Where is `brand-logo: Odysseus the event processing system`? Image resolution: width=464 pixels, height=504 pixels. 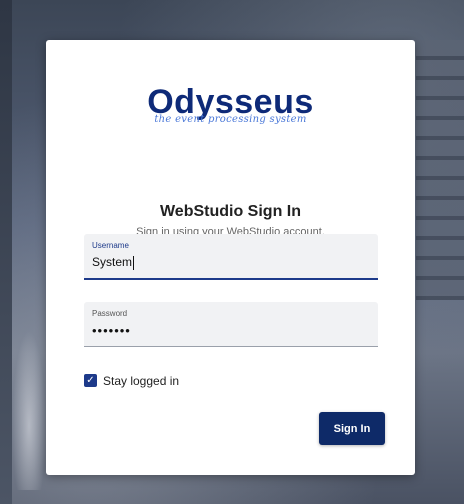
brand-logo: Odysseus the event processing system is located at coordinates (230, 104).